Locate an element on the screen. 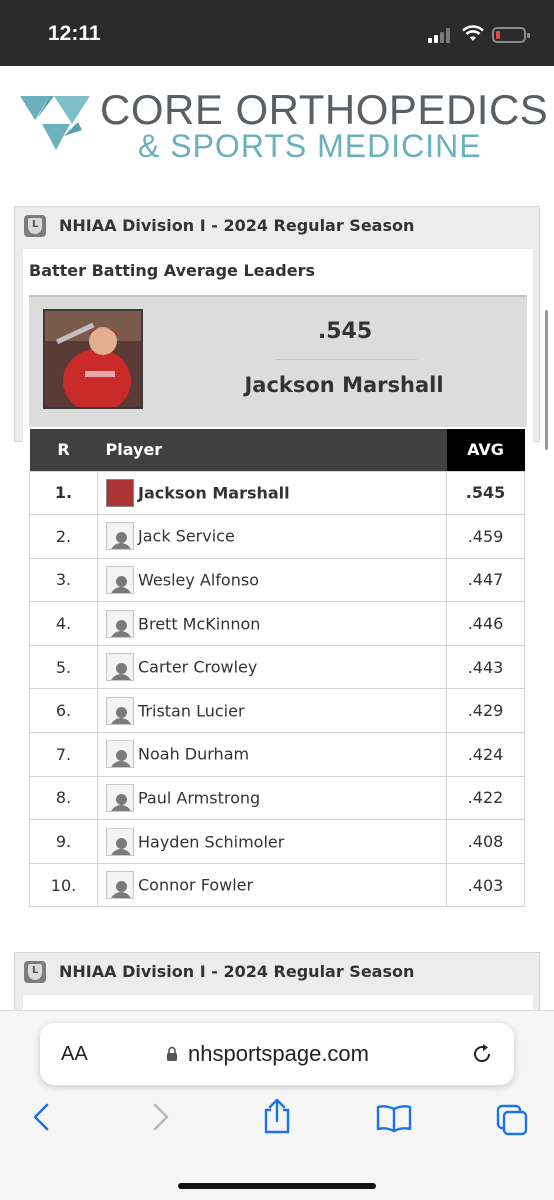 Image resolution: width=554 pixels, height=1200 pixels. player-cell: Connor Fowler is located at coordinates (272, 885).